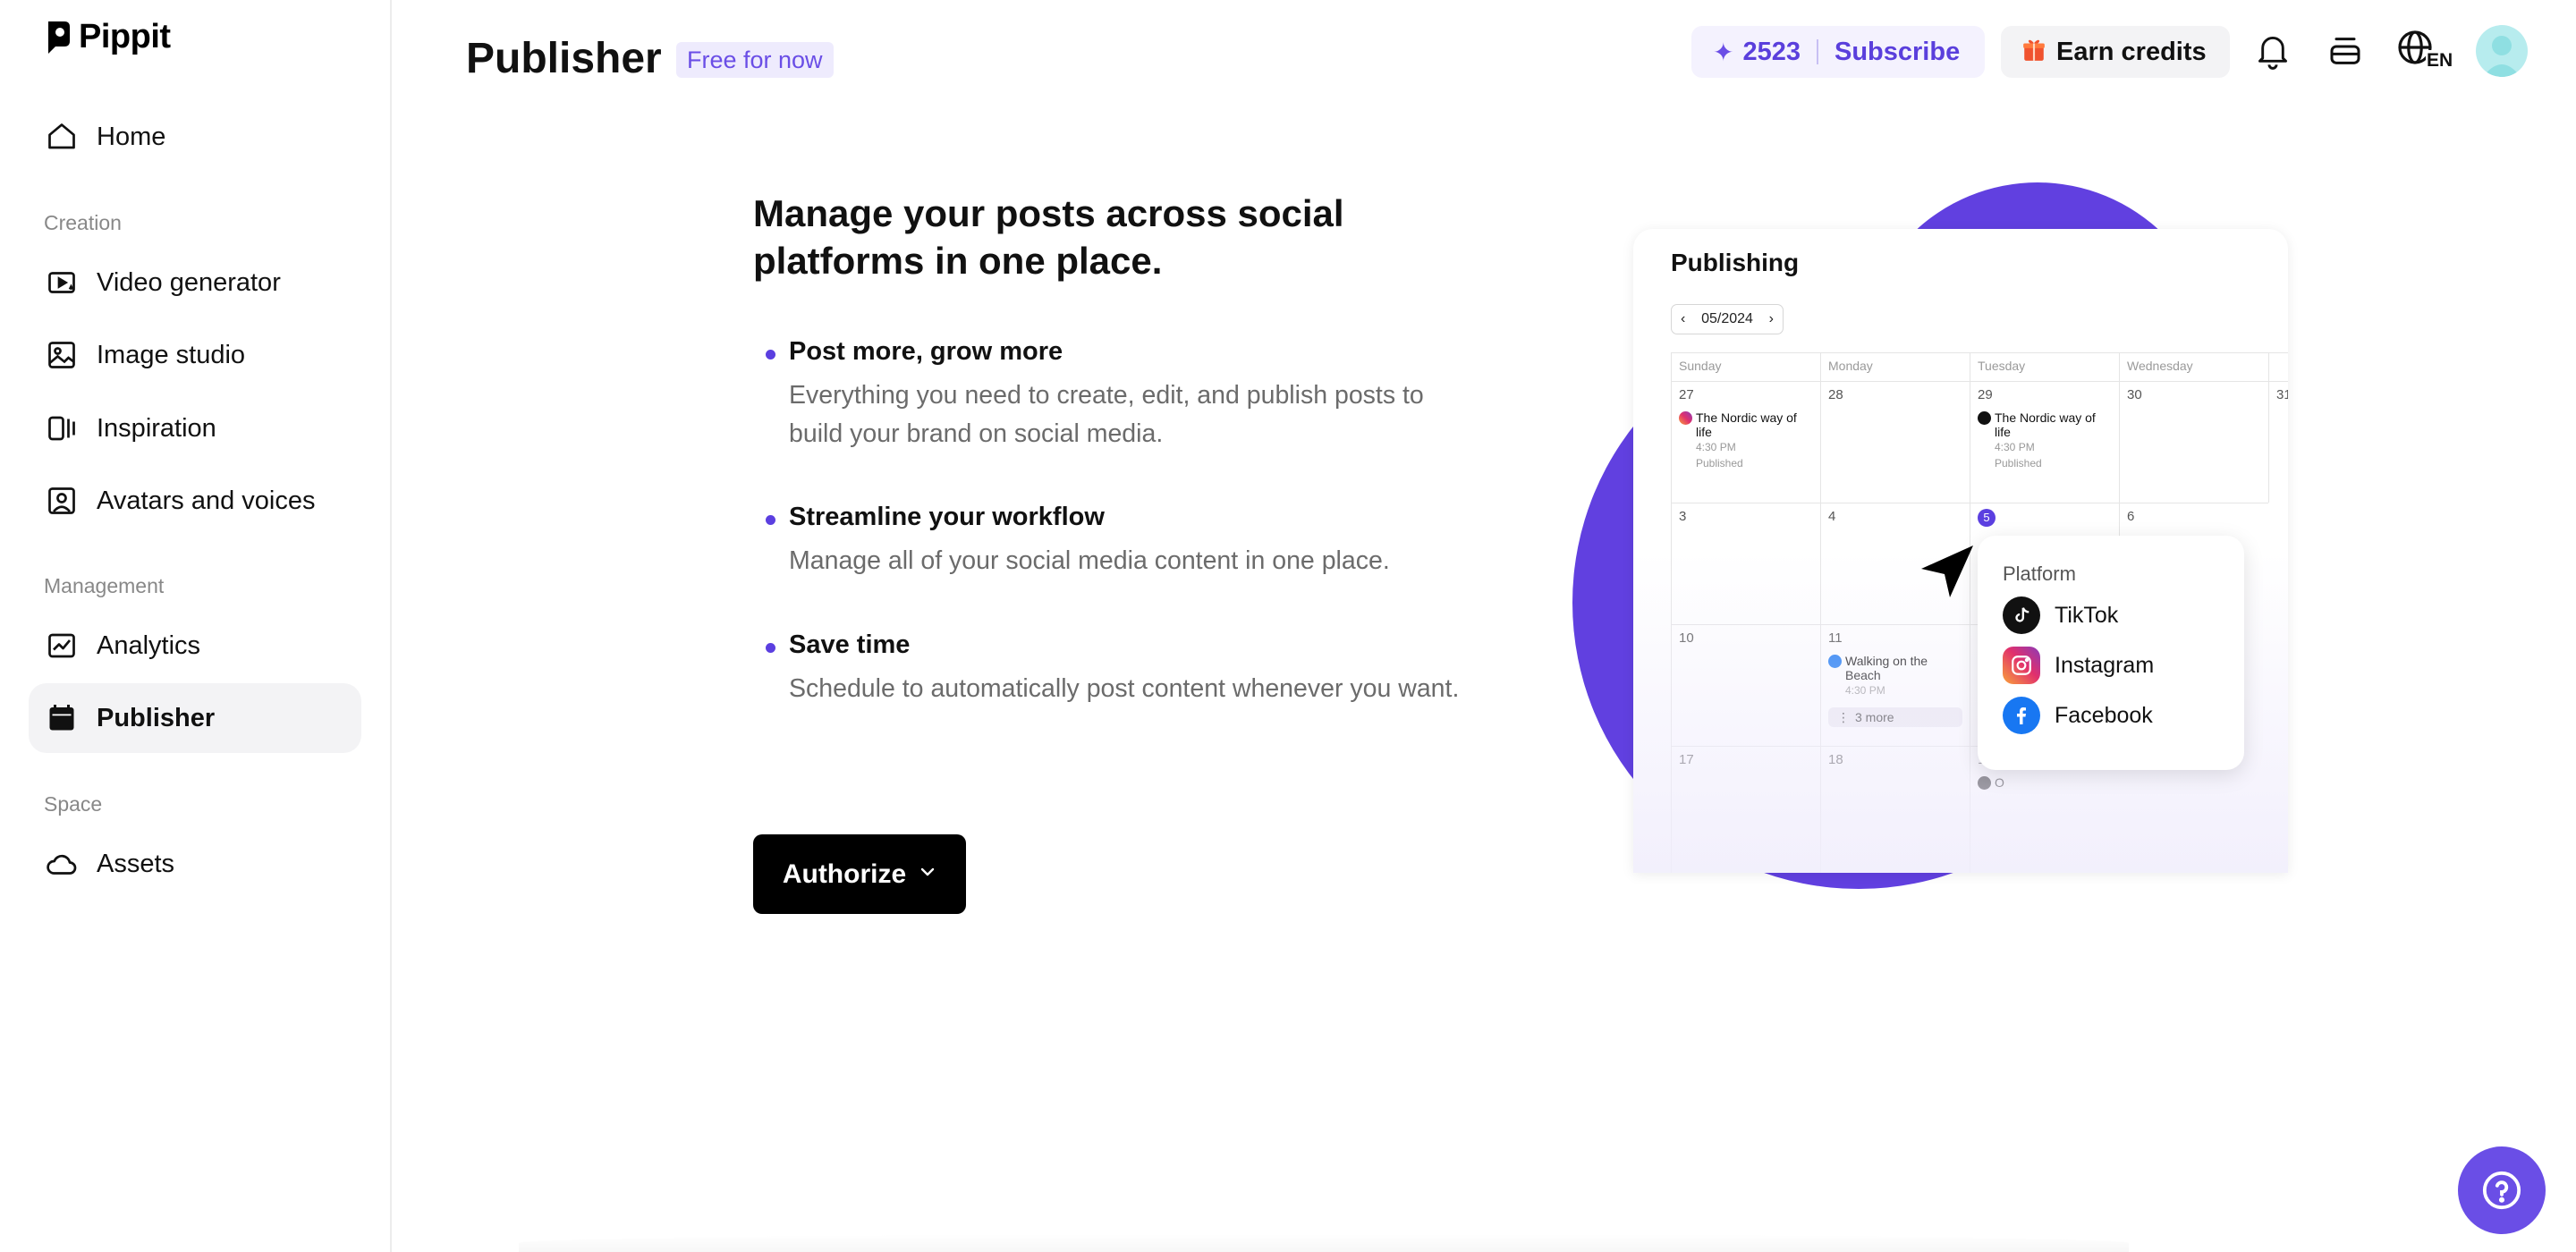  What do you see at coordinates (1895, 809) in the screenshot?
I see `calendar-cell: 18` at bounding box center [1895, 809].